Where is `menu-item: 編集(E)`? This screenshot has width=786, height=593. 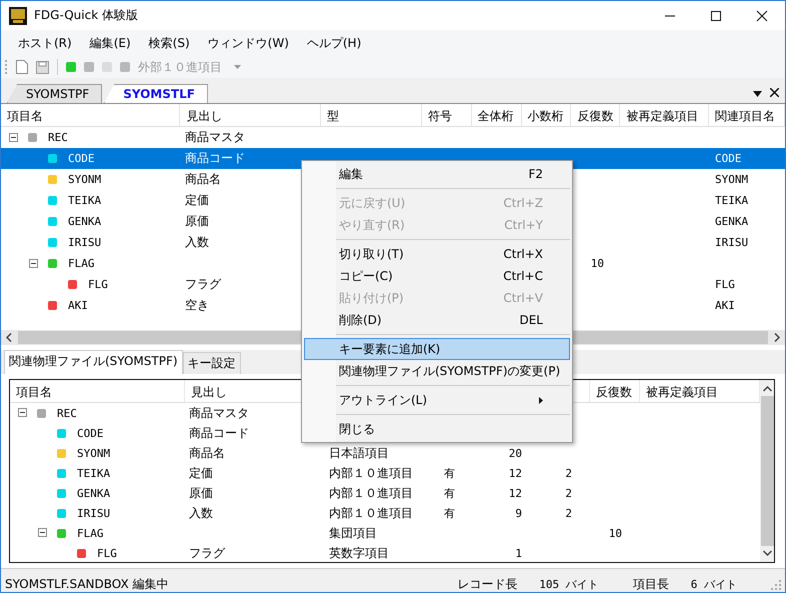 menu-item: 編集(E) is located at coordinates (110, 43).